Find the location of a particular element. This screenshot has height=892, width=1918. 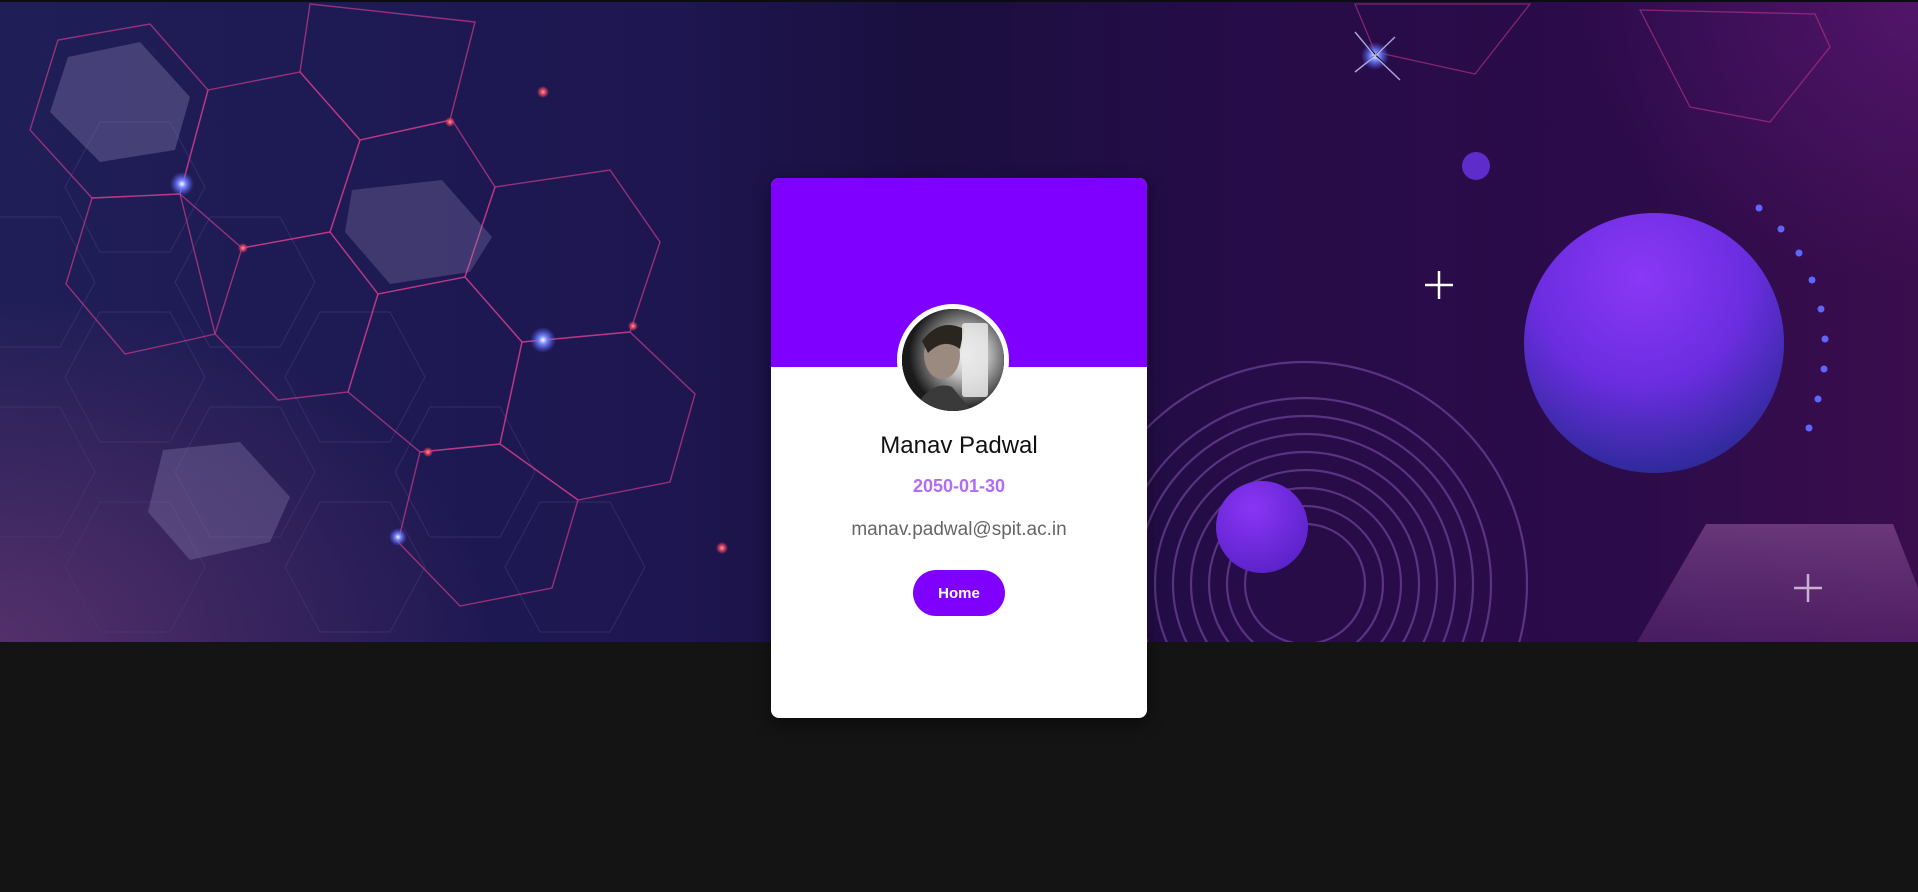

user-photo-icon is located at coordinates (953, 360).